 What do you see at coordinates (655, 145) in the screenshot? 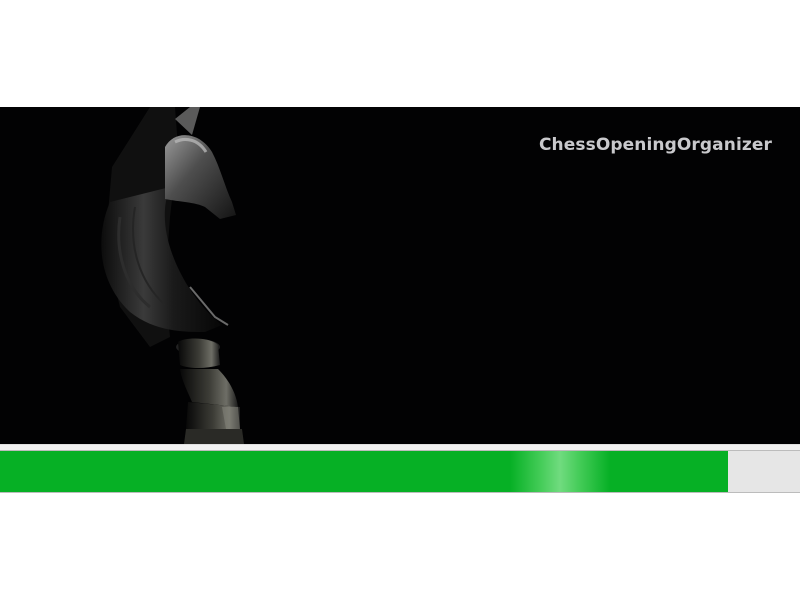
I see `app-title: ChessOpeningOrganizer` at bounding box center [655, 145].